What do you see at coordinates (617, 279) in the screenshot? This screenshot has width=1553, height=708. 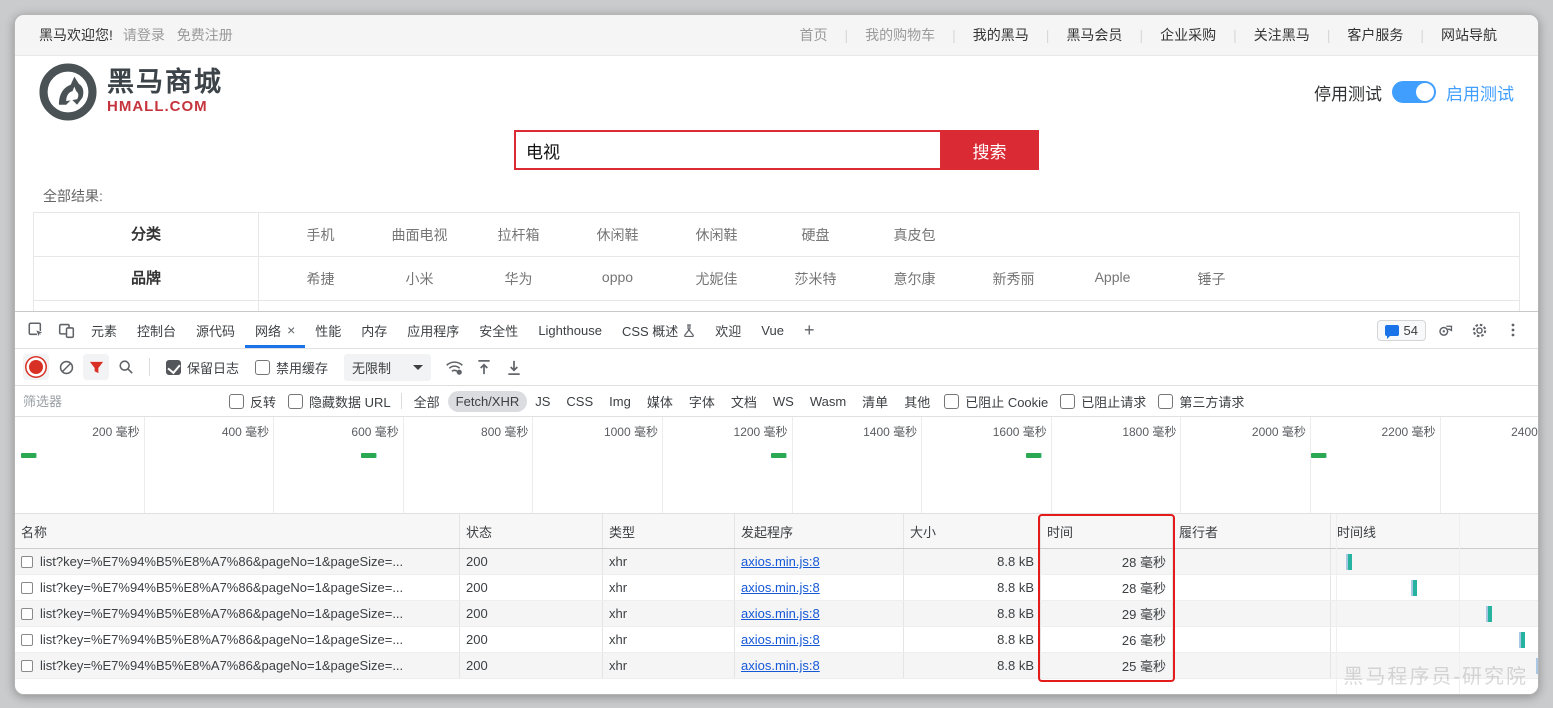 I see `filter-option: oppo` at bounding box center [617, 279].